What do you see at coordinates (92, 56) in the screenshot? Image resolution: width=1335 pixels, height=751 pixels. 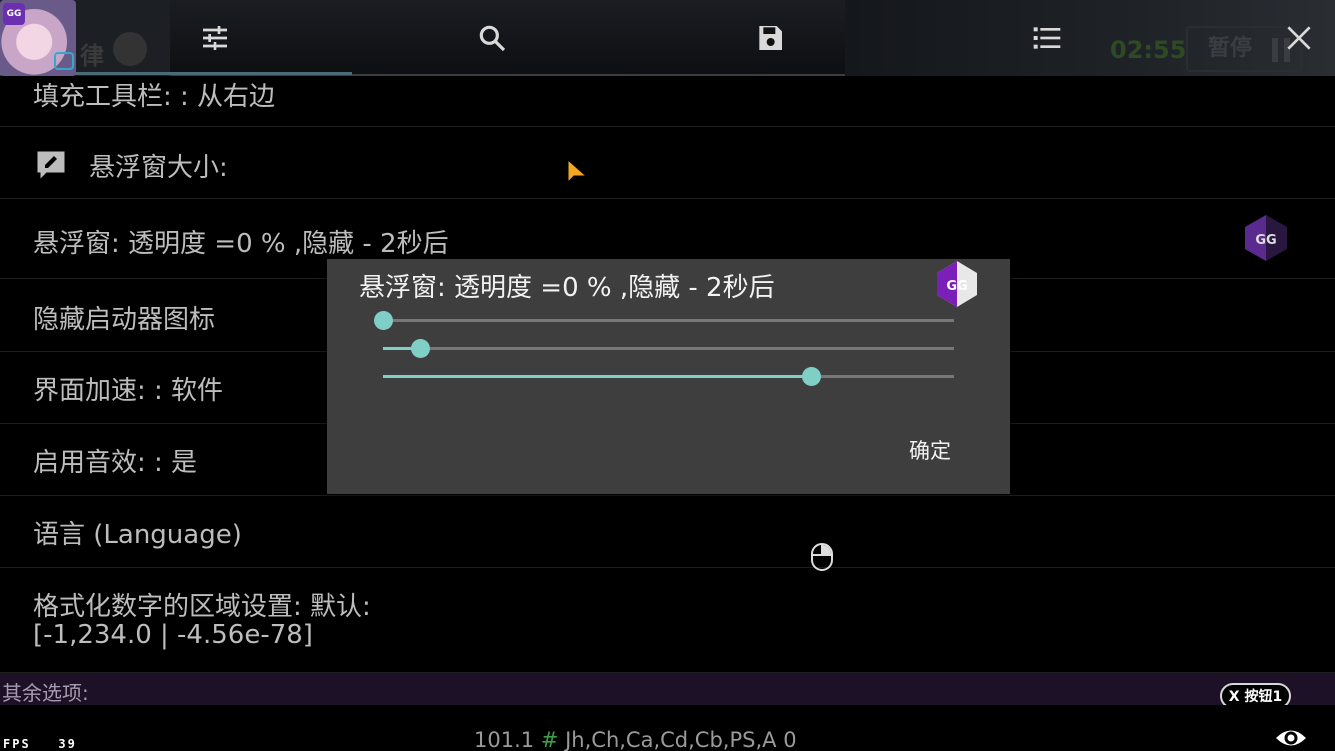 I see `game-overlay-text: 律` at bounding box center [92, 56].